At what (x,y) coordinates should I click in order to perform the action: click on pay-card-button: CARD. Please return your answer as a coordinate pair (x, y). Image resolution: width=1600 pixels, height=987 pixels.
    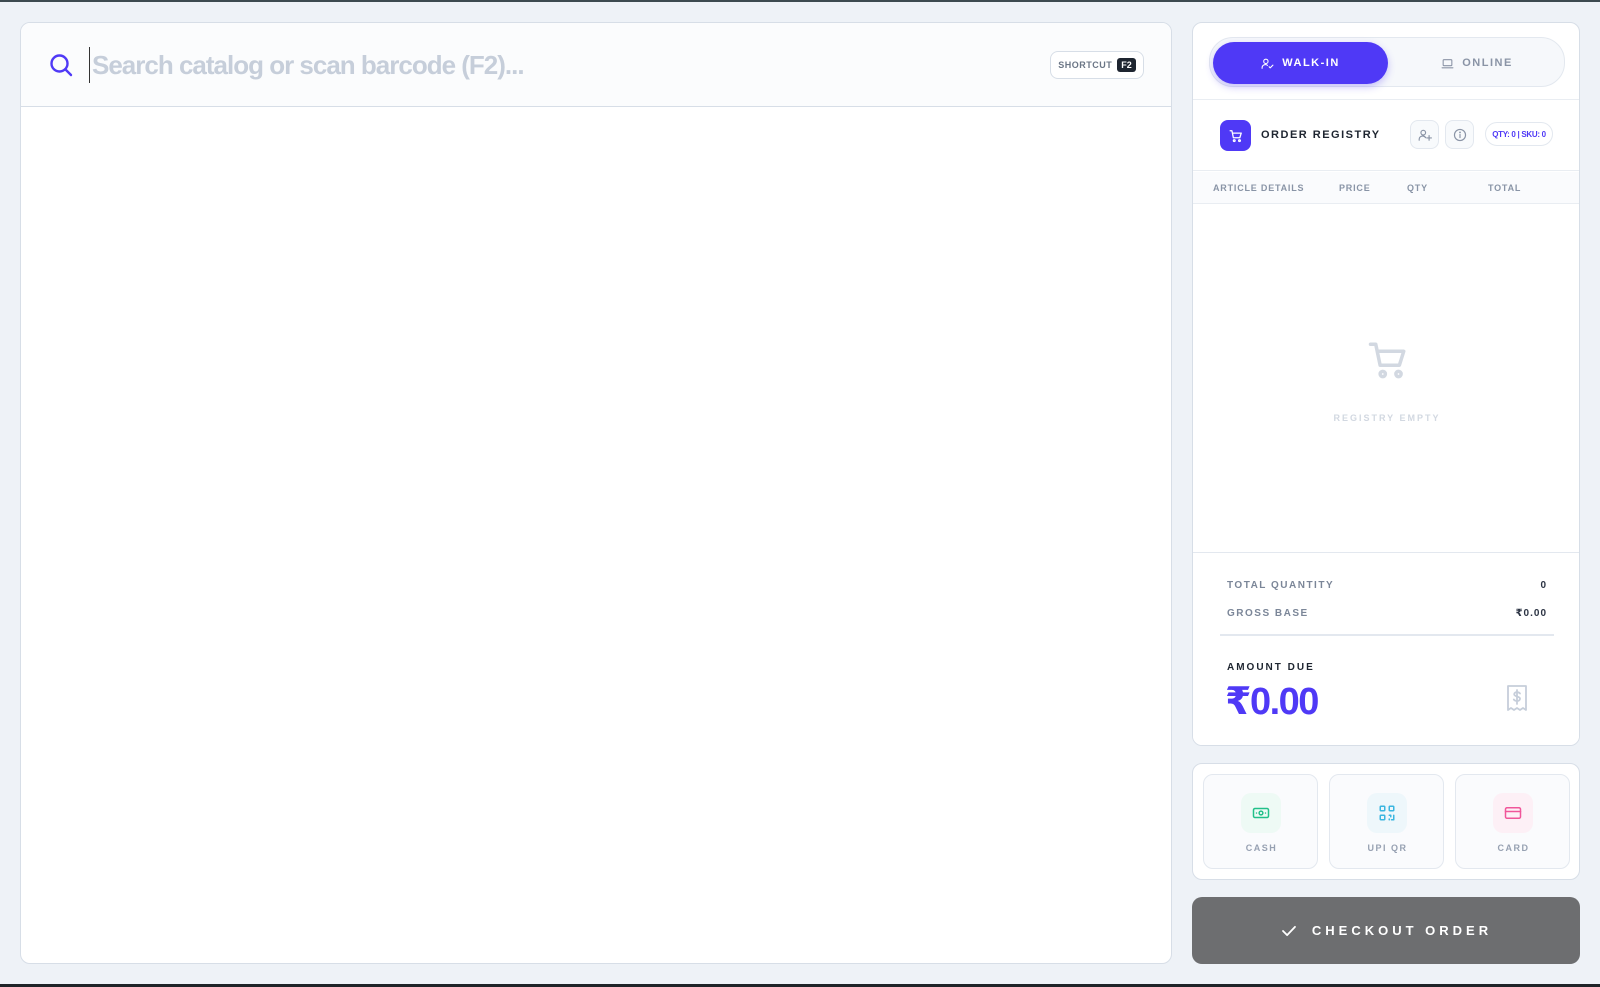
    Looking at the image, I should click on (1512, 821).